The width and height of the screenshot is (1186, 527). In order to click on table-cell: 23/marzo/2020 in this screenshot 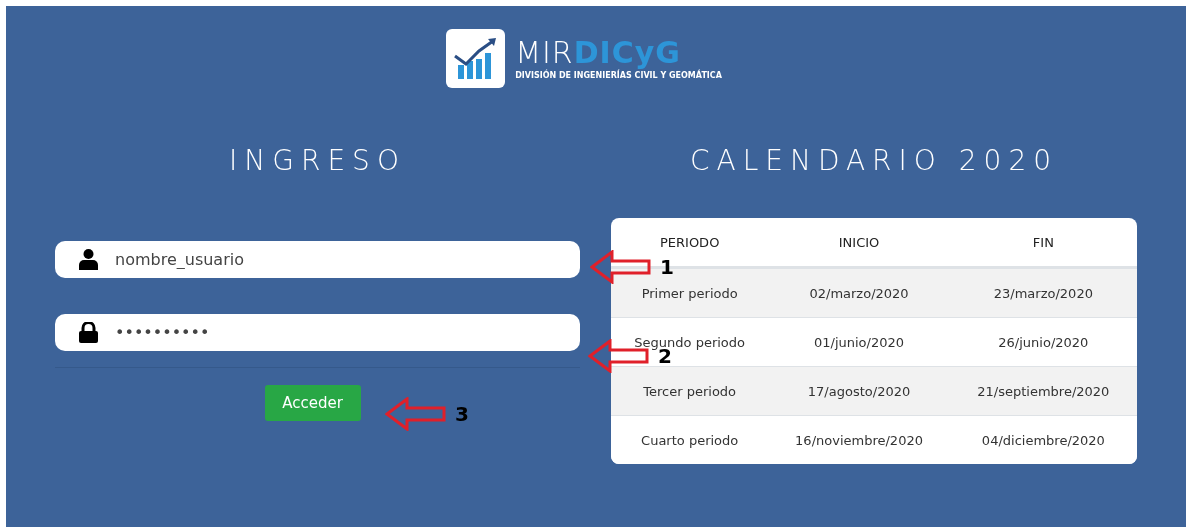, I will do `click(1043, 292)`.